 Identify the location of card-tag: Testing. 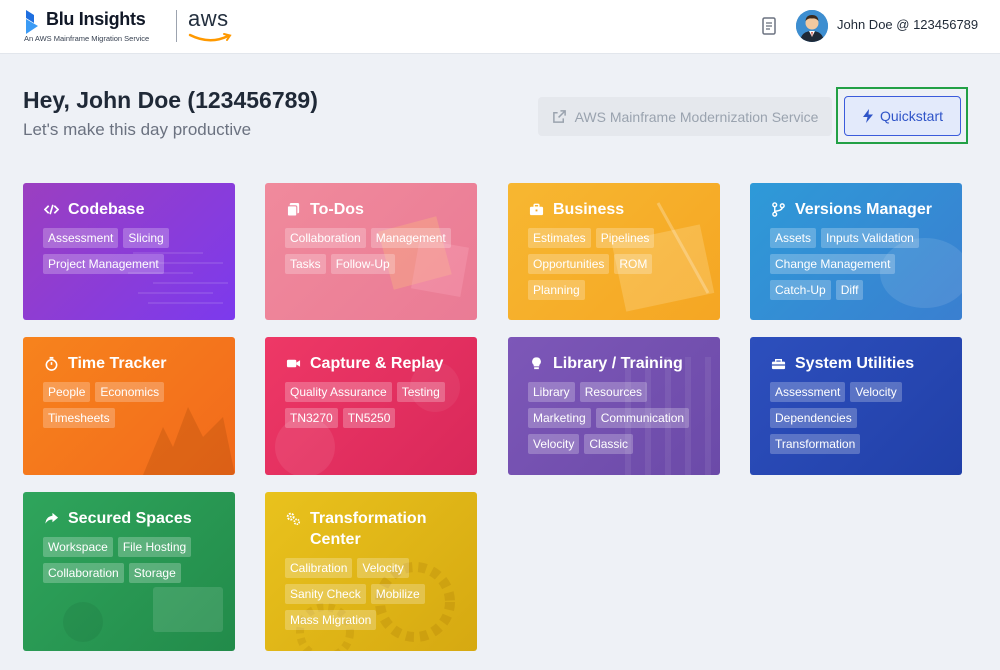
(420, 392).